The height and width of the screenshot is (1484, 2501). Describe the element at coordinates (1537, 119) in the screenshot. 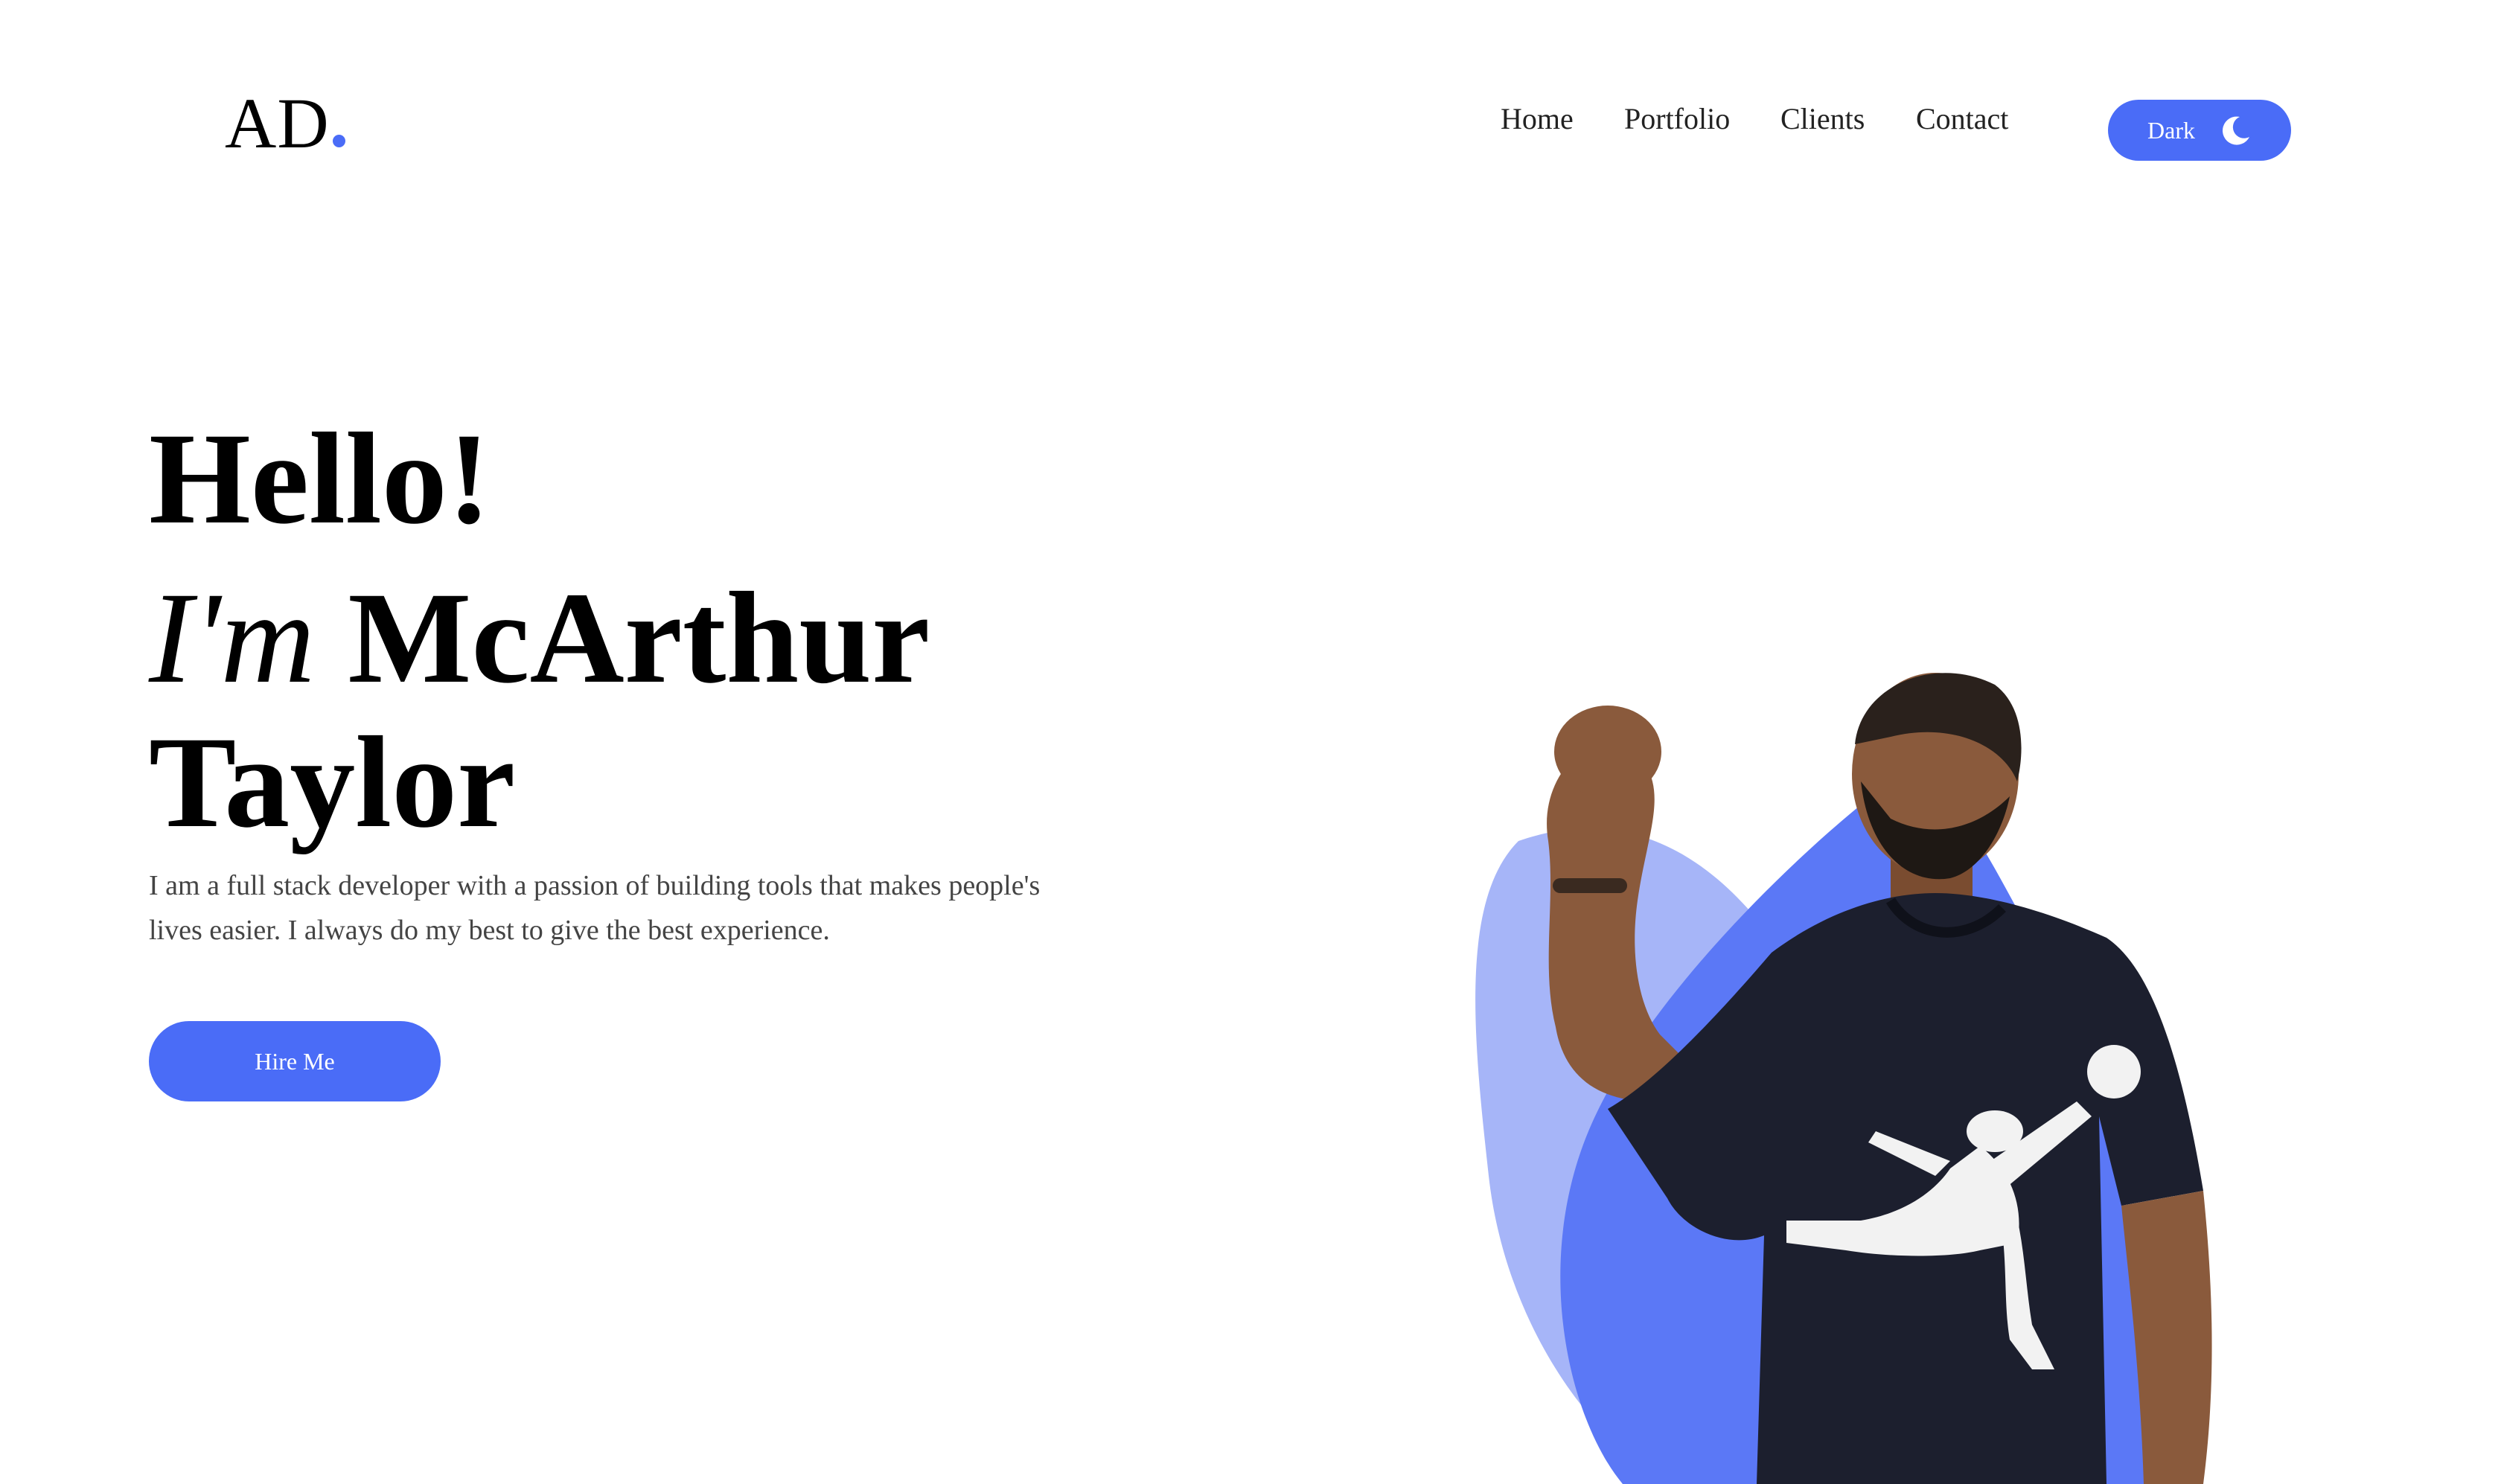

I see `nav-link-home: Home` at that location.